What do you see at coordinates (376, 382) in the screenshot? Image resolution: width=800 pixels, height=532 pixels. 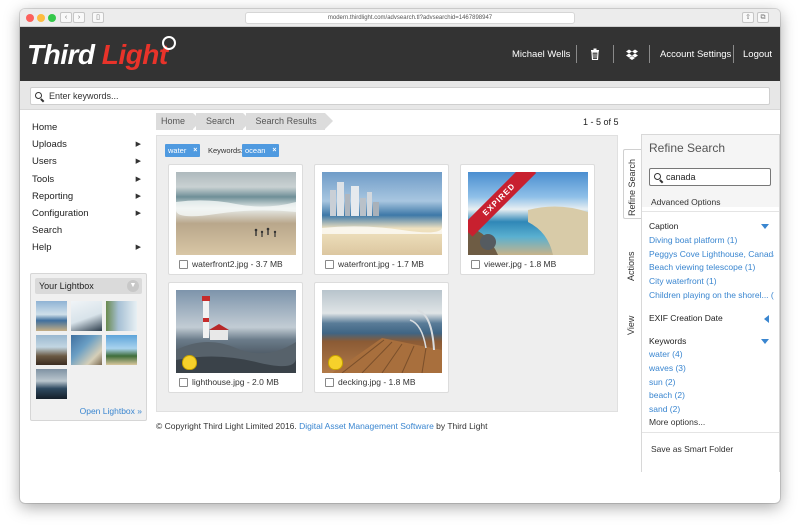 I see `asset-caption: decking.jpg - 1.8 MB` at bounding box center [376, 382].